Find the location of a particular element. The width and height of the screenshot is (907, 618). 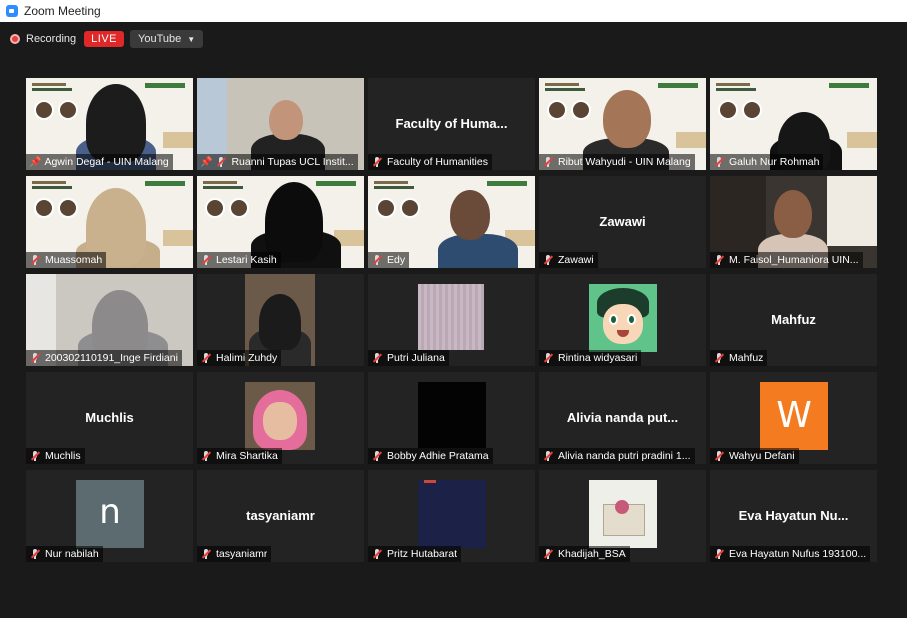

participant-tile: Edy is located at coordinates (451, 222).